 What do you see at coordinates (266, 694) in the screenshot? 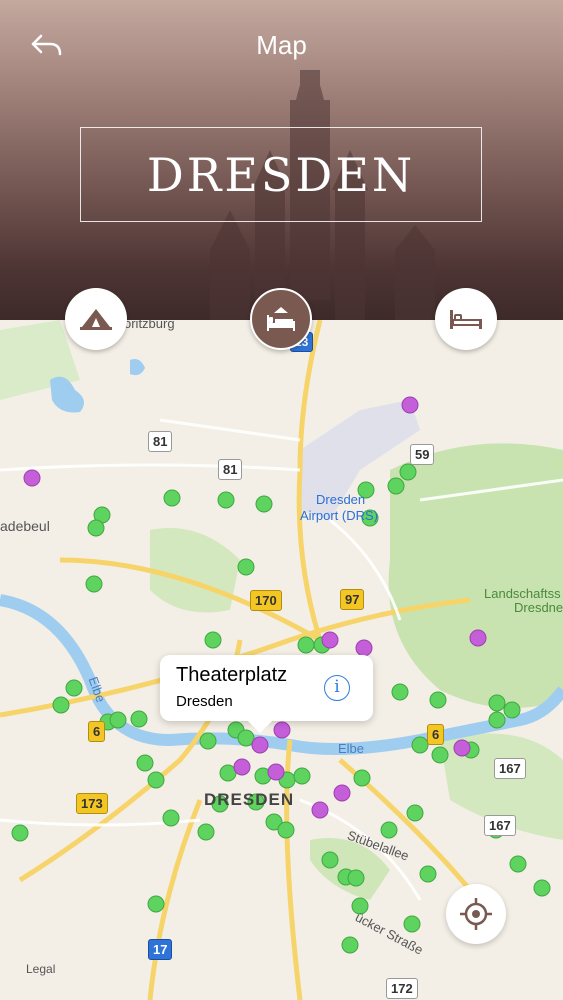
I see `map-callout: Theaterplatz Dresden i` at bounding box center [266, 694].